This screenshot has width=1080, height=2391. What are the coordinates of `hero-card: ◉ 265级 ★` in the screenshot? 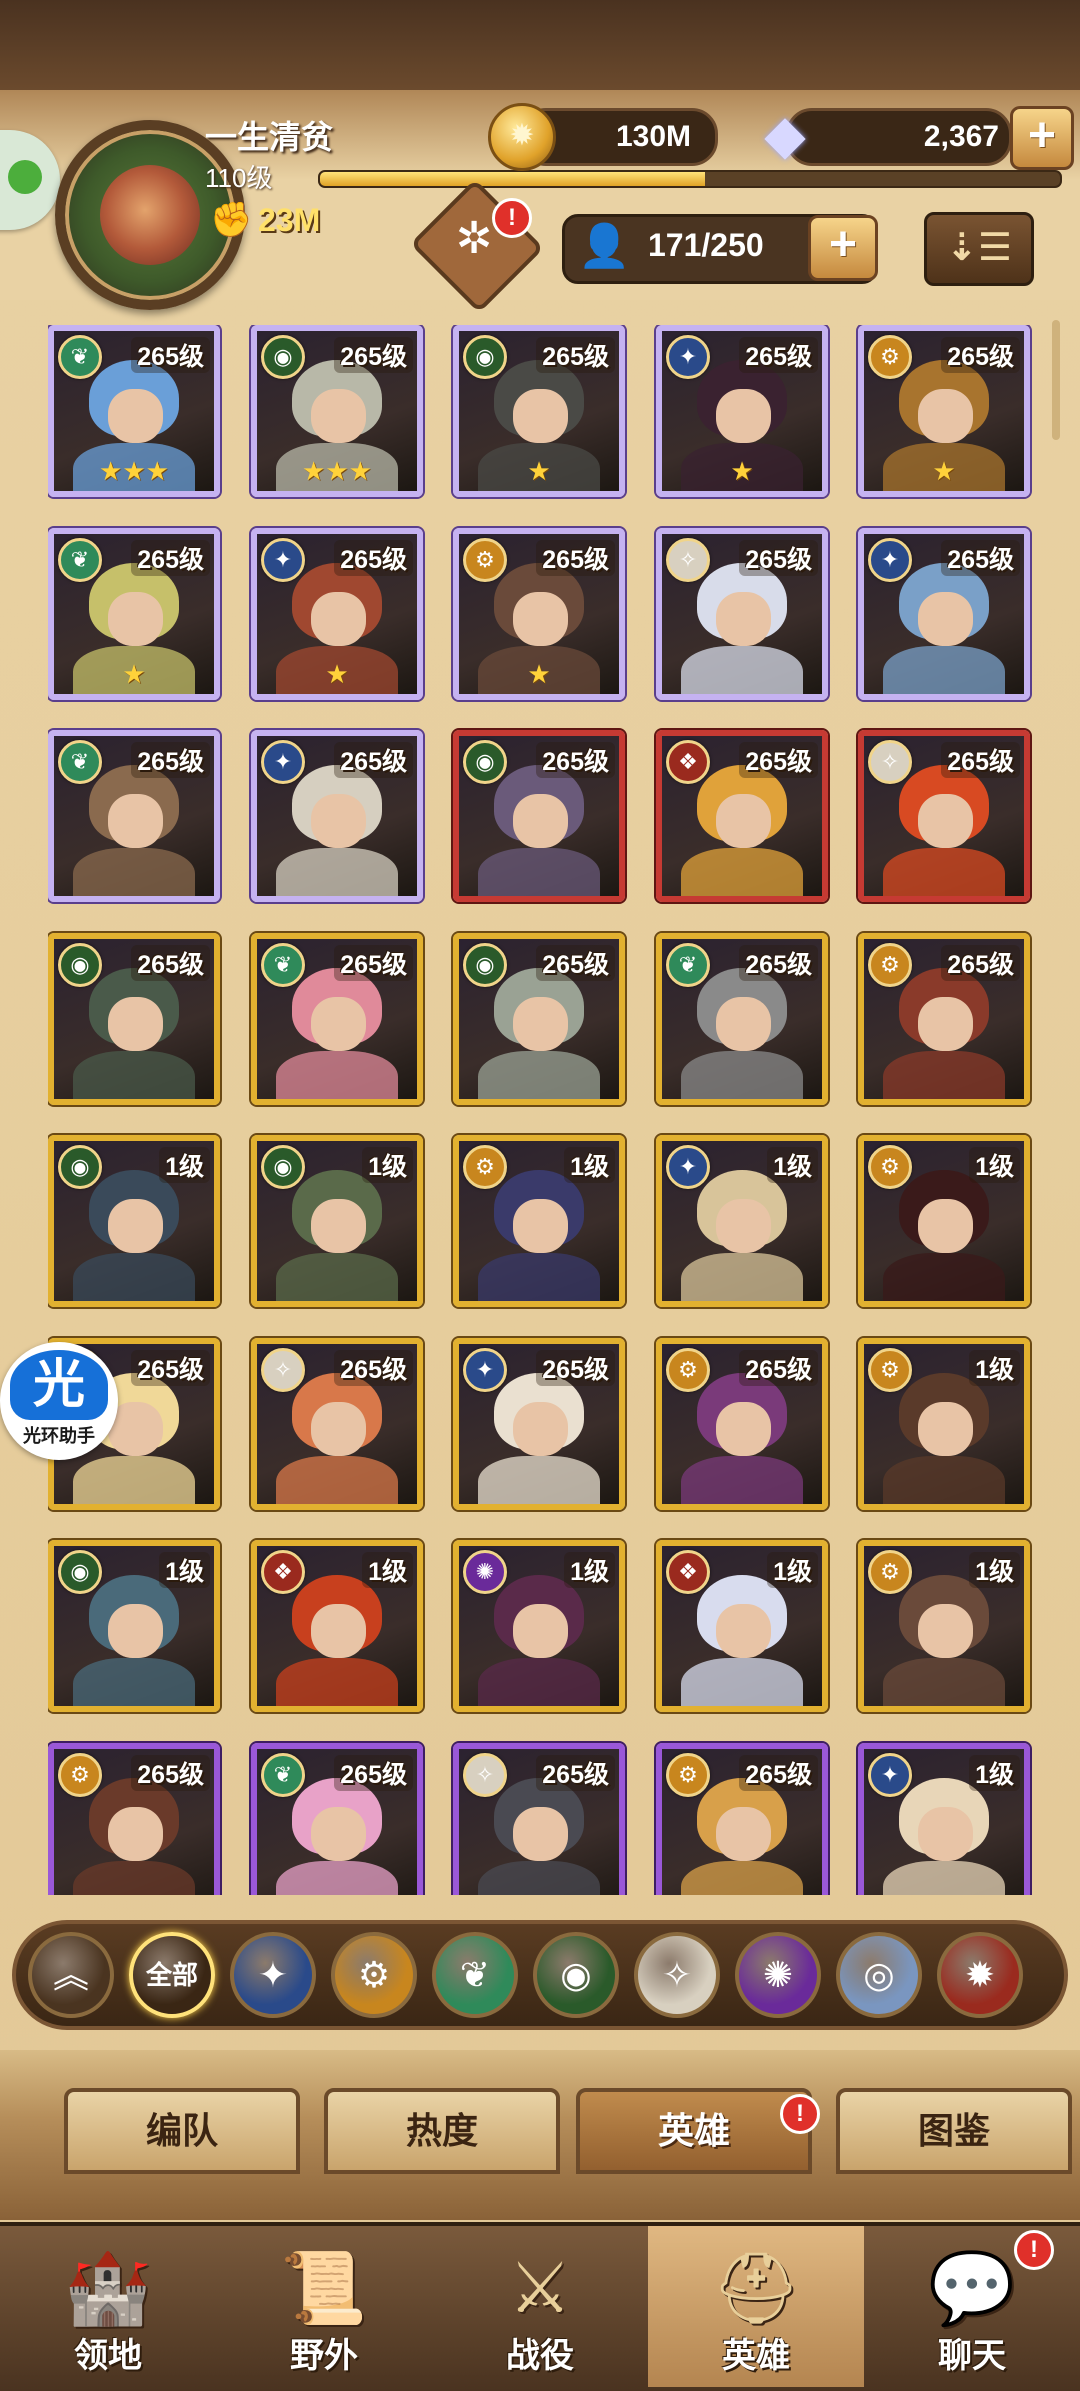 It's located at (539, 411).